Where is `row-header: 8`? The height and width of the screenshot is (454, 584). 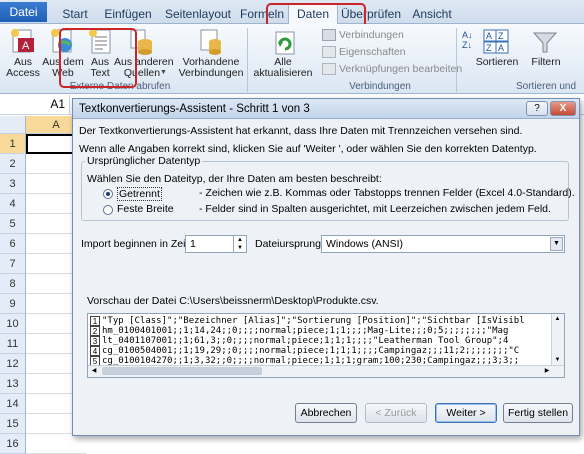
row-header: 8 is located at coordinates (13, 284).